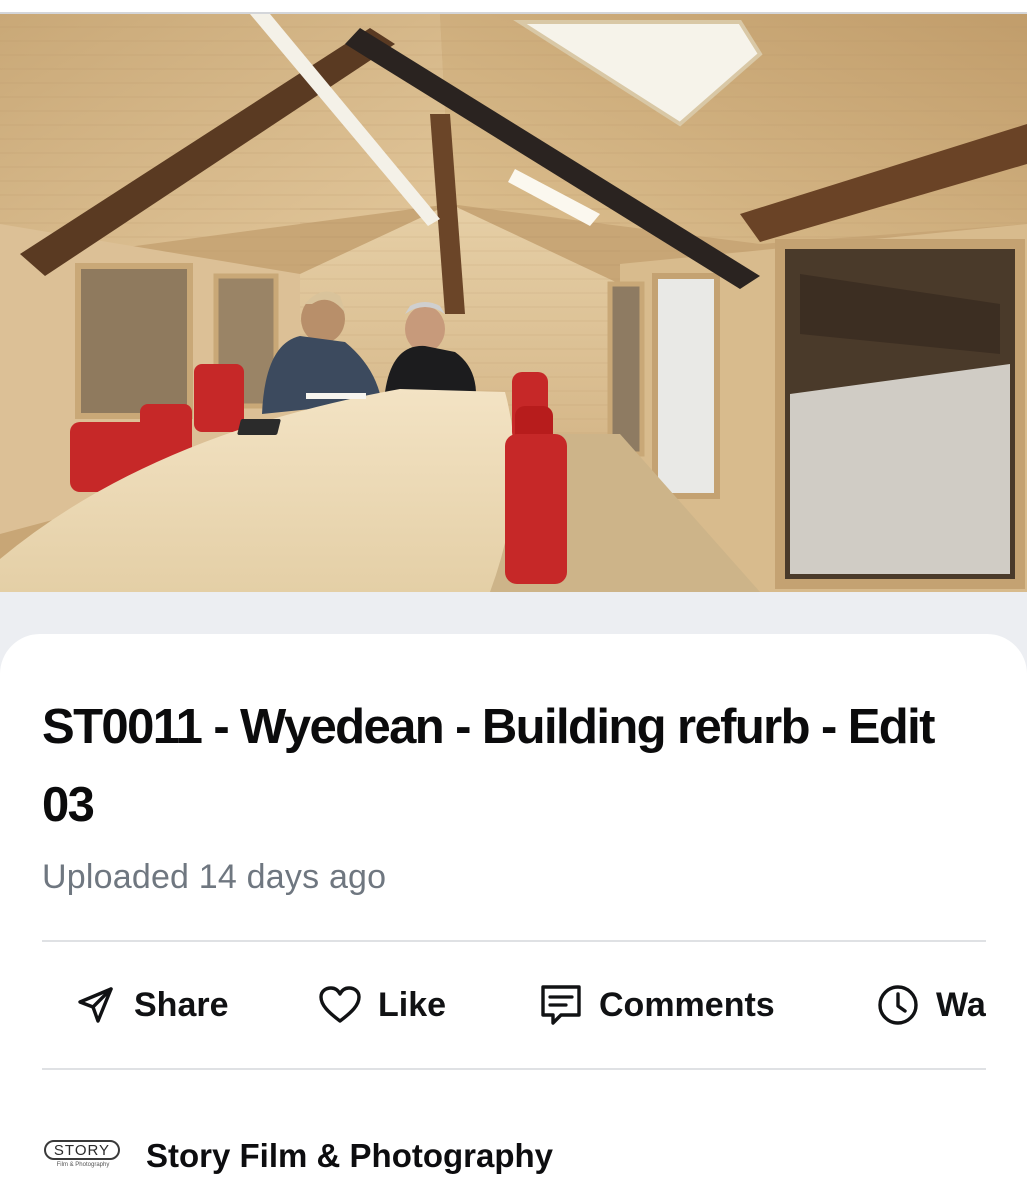  I want to click on comments-button: Comments, so click(657, 1005).